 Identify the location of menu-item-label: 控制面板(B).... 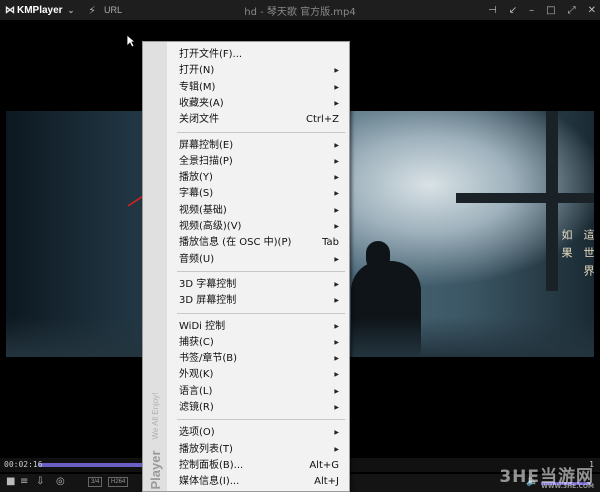
(211, 465).